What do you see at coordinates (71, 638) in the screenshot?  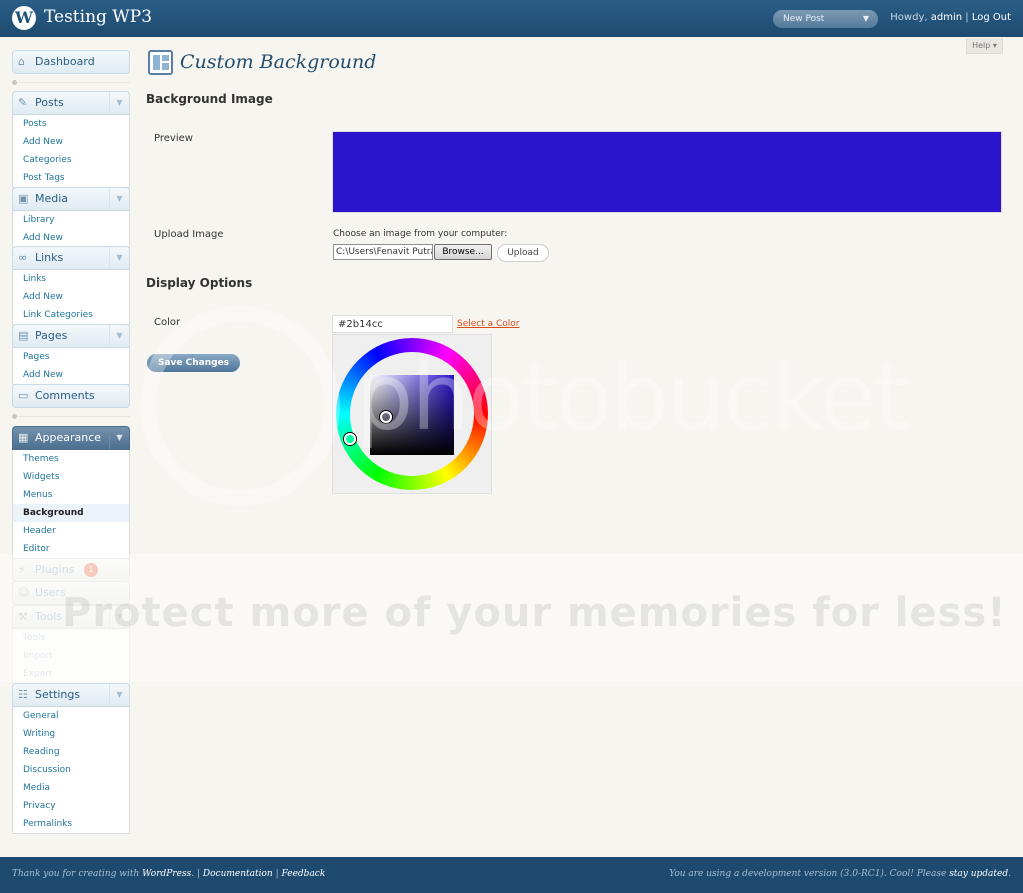 I see `submenu-item-tools: Tools` at bounding box center [71, 638].